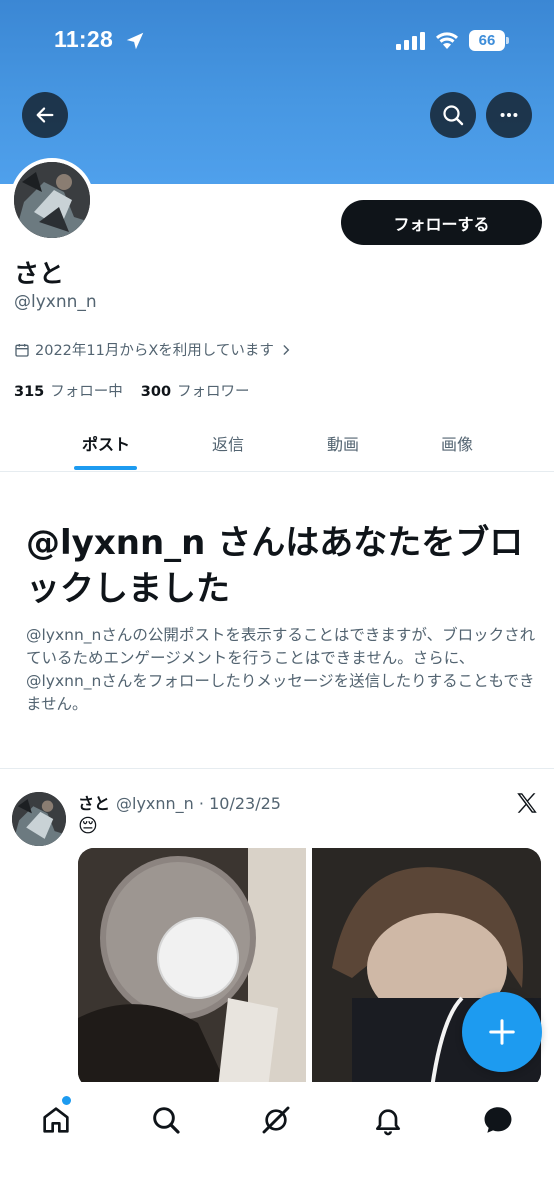 The width and height of the screenshot is (554, 1200). I want to click on compose-post-button, so click(502, 1032).